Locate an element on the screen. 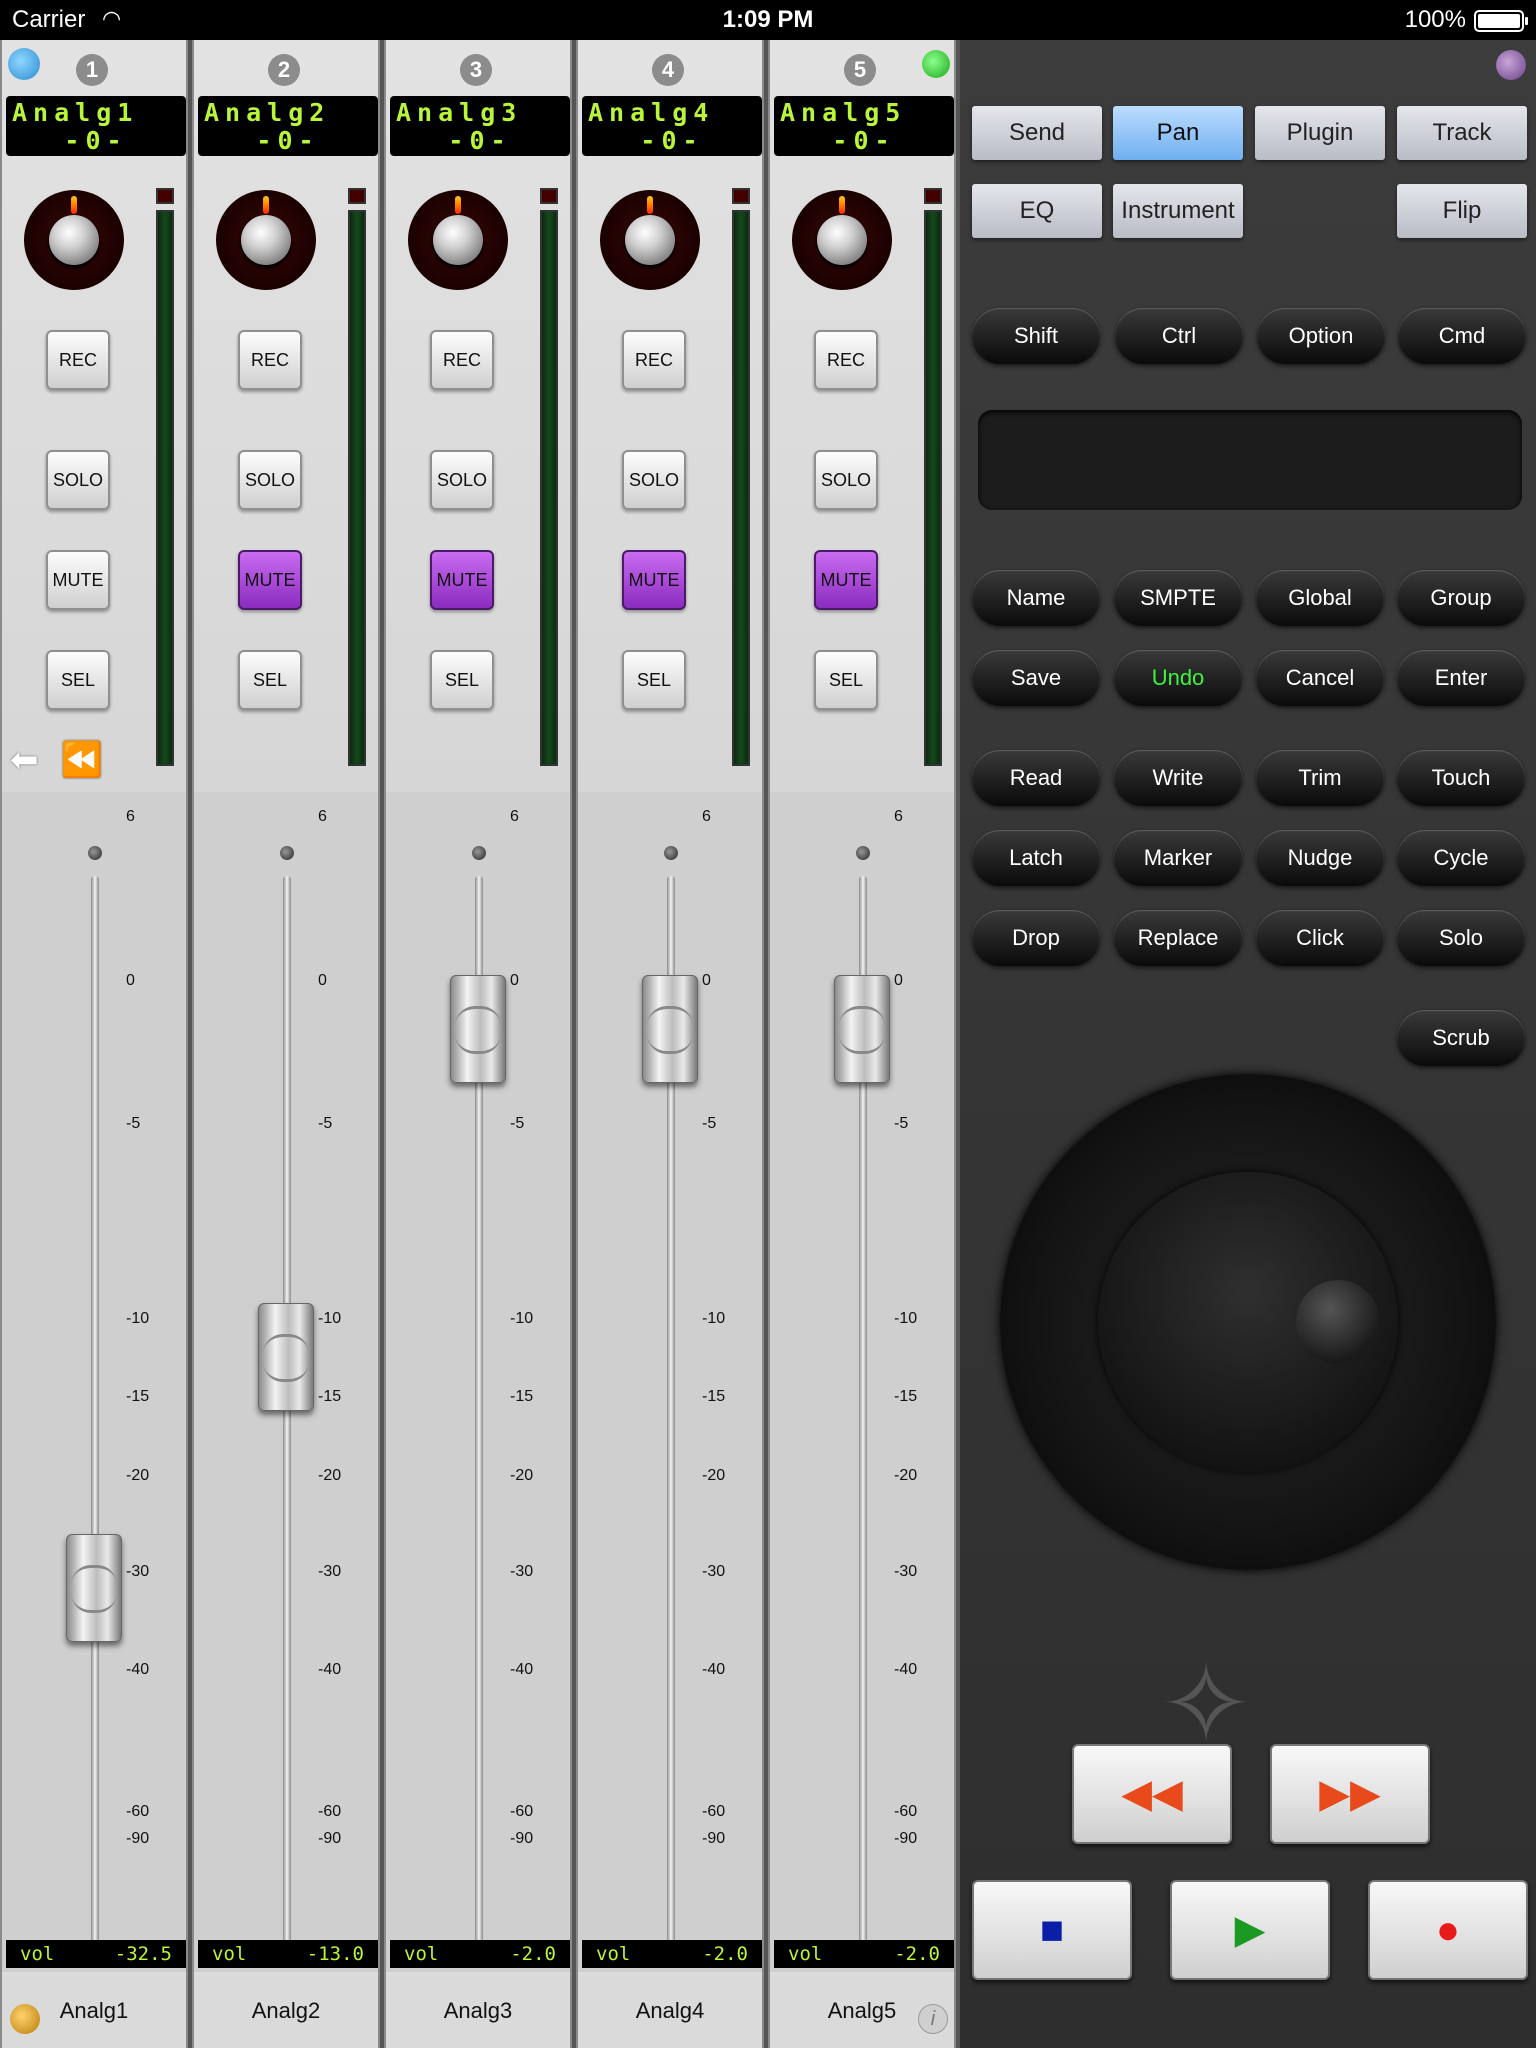 The width and height of the screenshot is (1536, 2048). smpte-button: SMPTE is located at coordinates (1178, 598).